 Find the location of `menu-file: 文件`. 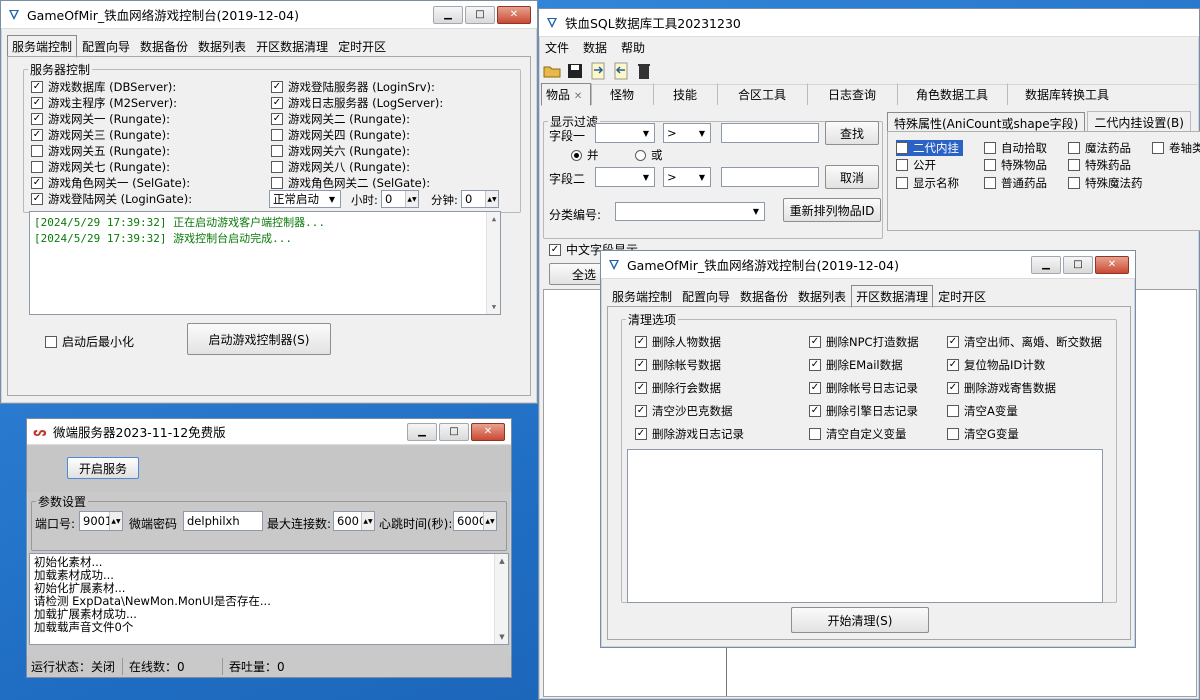

menu-file: 文件 is located at coordinates (557, 47).